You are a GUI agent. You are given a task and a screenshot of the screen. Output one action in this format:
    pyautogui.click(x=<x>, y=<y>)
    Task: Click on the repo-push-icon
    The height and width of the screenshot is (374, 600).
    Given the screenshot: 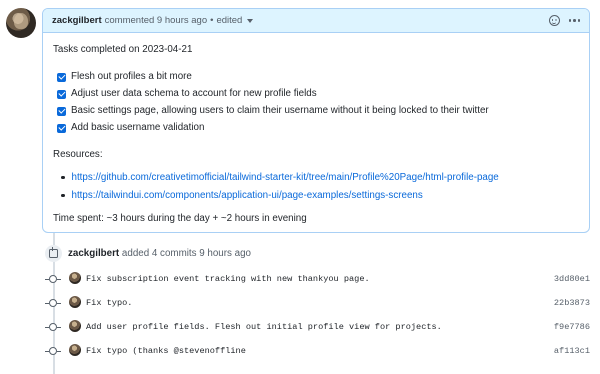 What is the action you would take?
    pyautogui.click(x=53, y=252)
    